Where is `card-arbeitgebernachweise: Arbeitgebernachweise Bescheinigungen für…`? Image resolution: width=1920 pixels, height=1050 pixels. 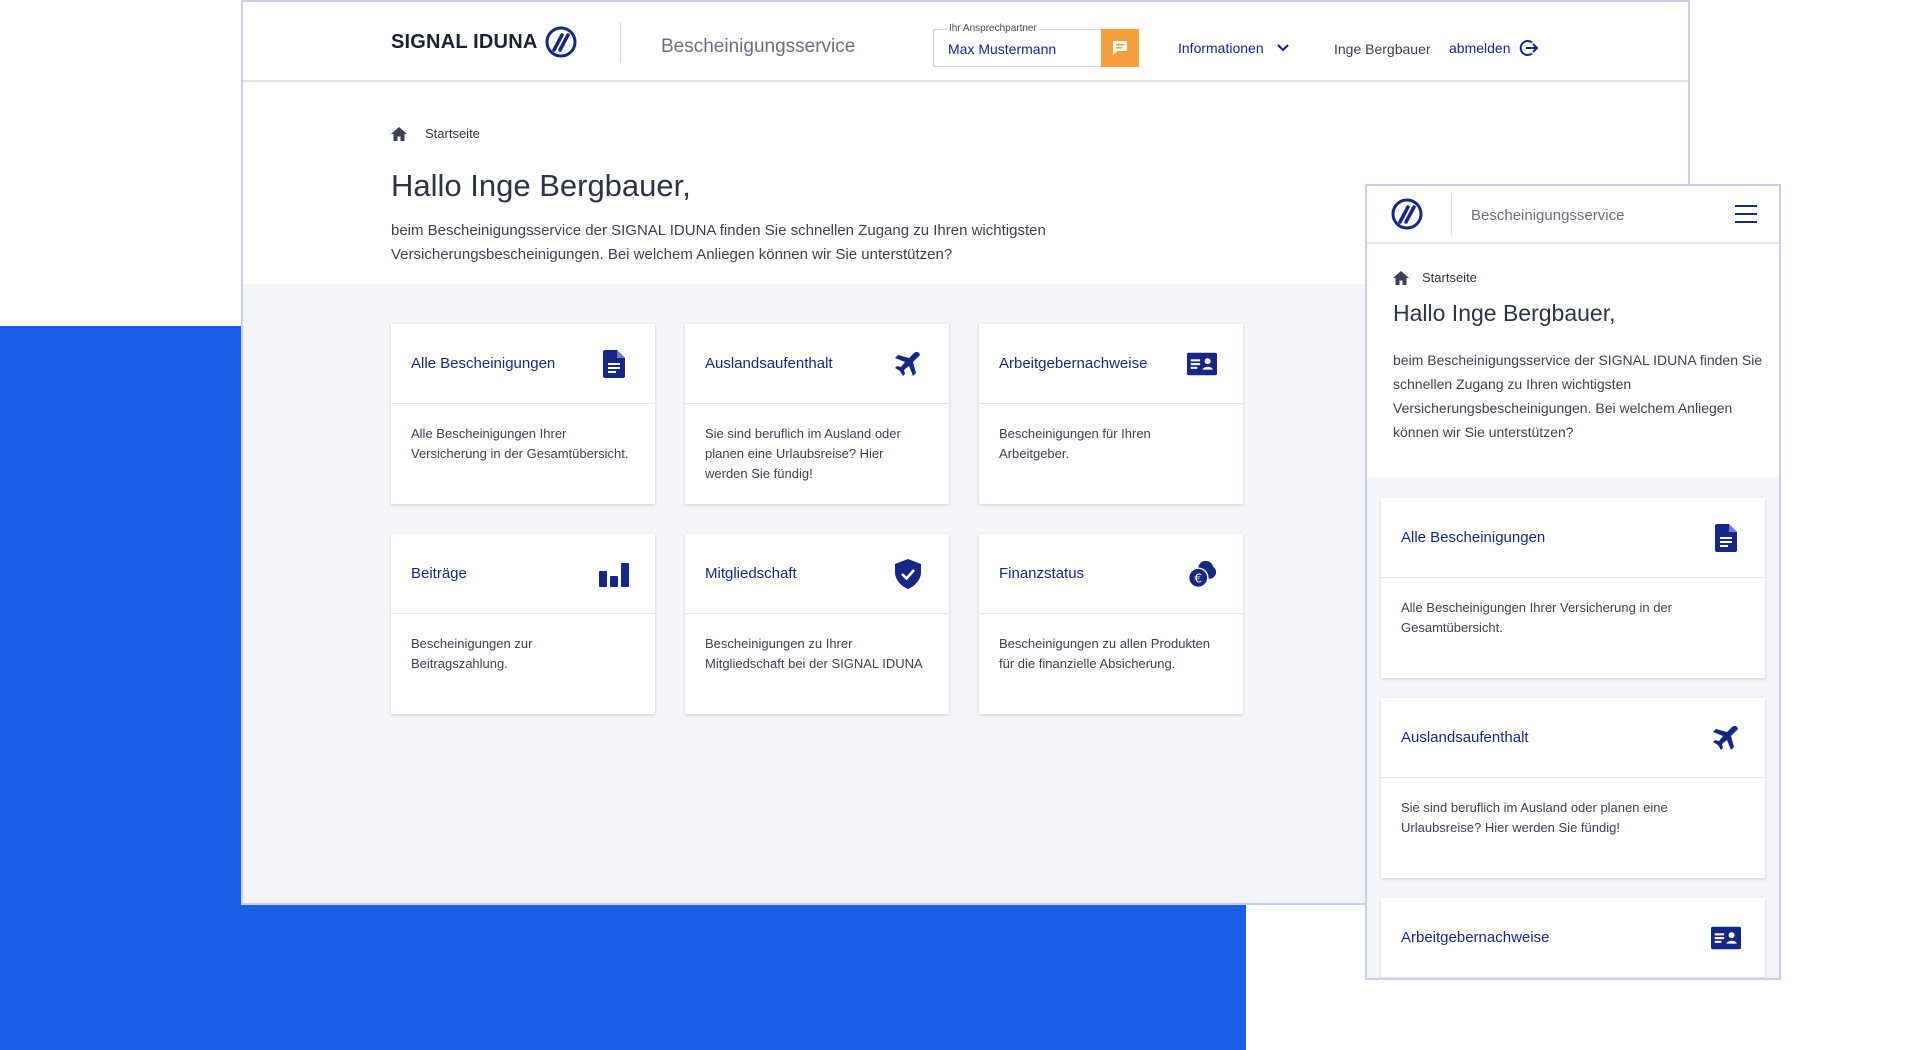 card-arbeitgebernachweise: Arbeitgebernachweise Bescheinigungen für… is located at coordinates (1111, 414).